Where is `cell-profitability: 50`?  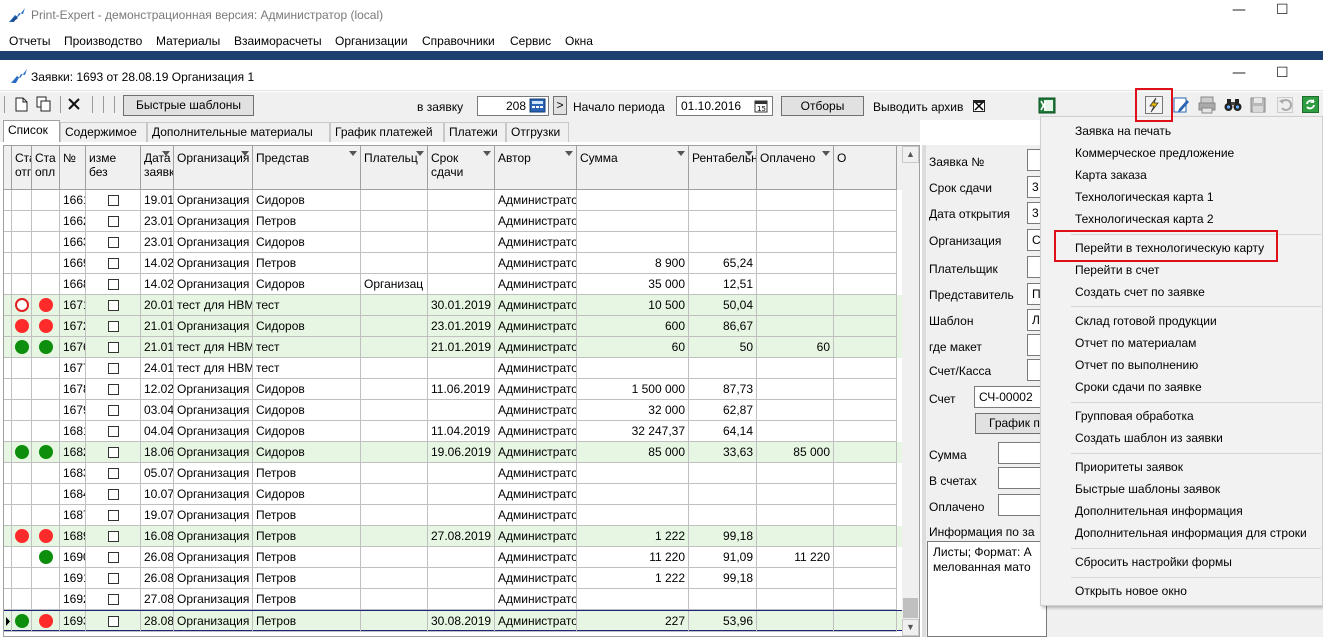 cell-profitability: 50 is located at coordinates (723, 347).